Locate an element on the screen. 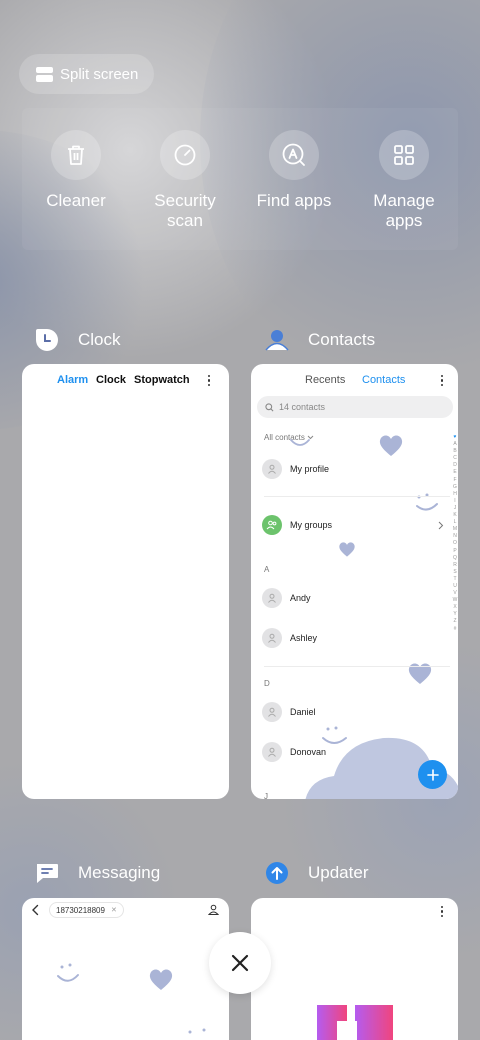 Image resolution: width=480 pixels, height=1040 pixels. security-scan-button: Security scan is located at coordinates (185, 180).